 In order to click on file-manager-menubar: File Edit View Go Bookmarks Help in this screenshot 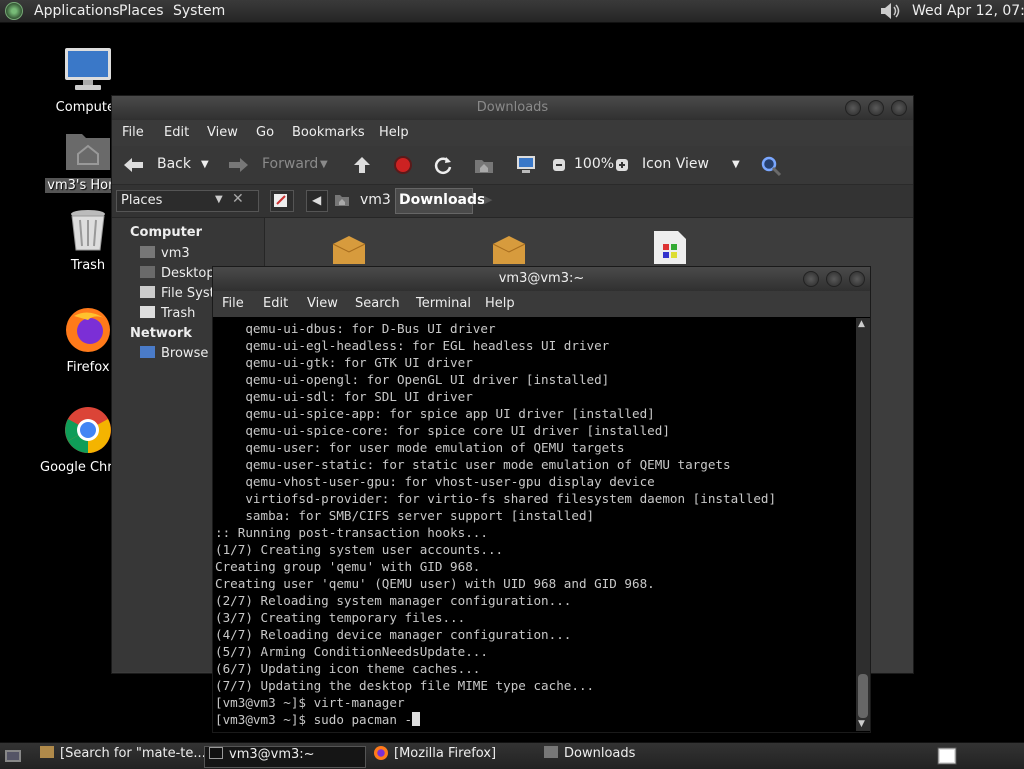, I will do `click(512, 133)`.